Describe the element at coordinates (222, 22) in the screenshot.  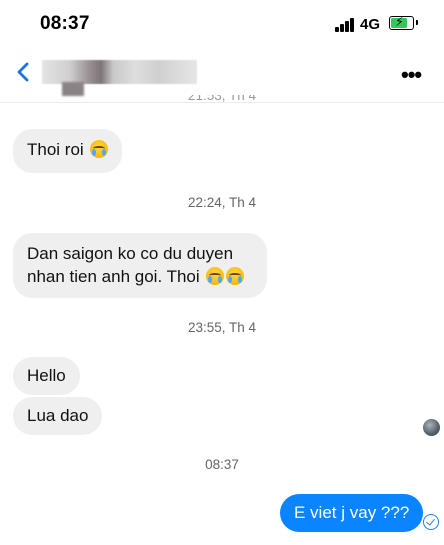
I see `status-bar: 08:37 4G ⚡` at that location.